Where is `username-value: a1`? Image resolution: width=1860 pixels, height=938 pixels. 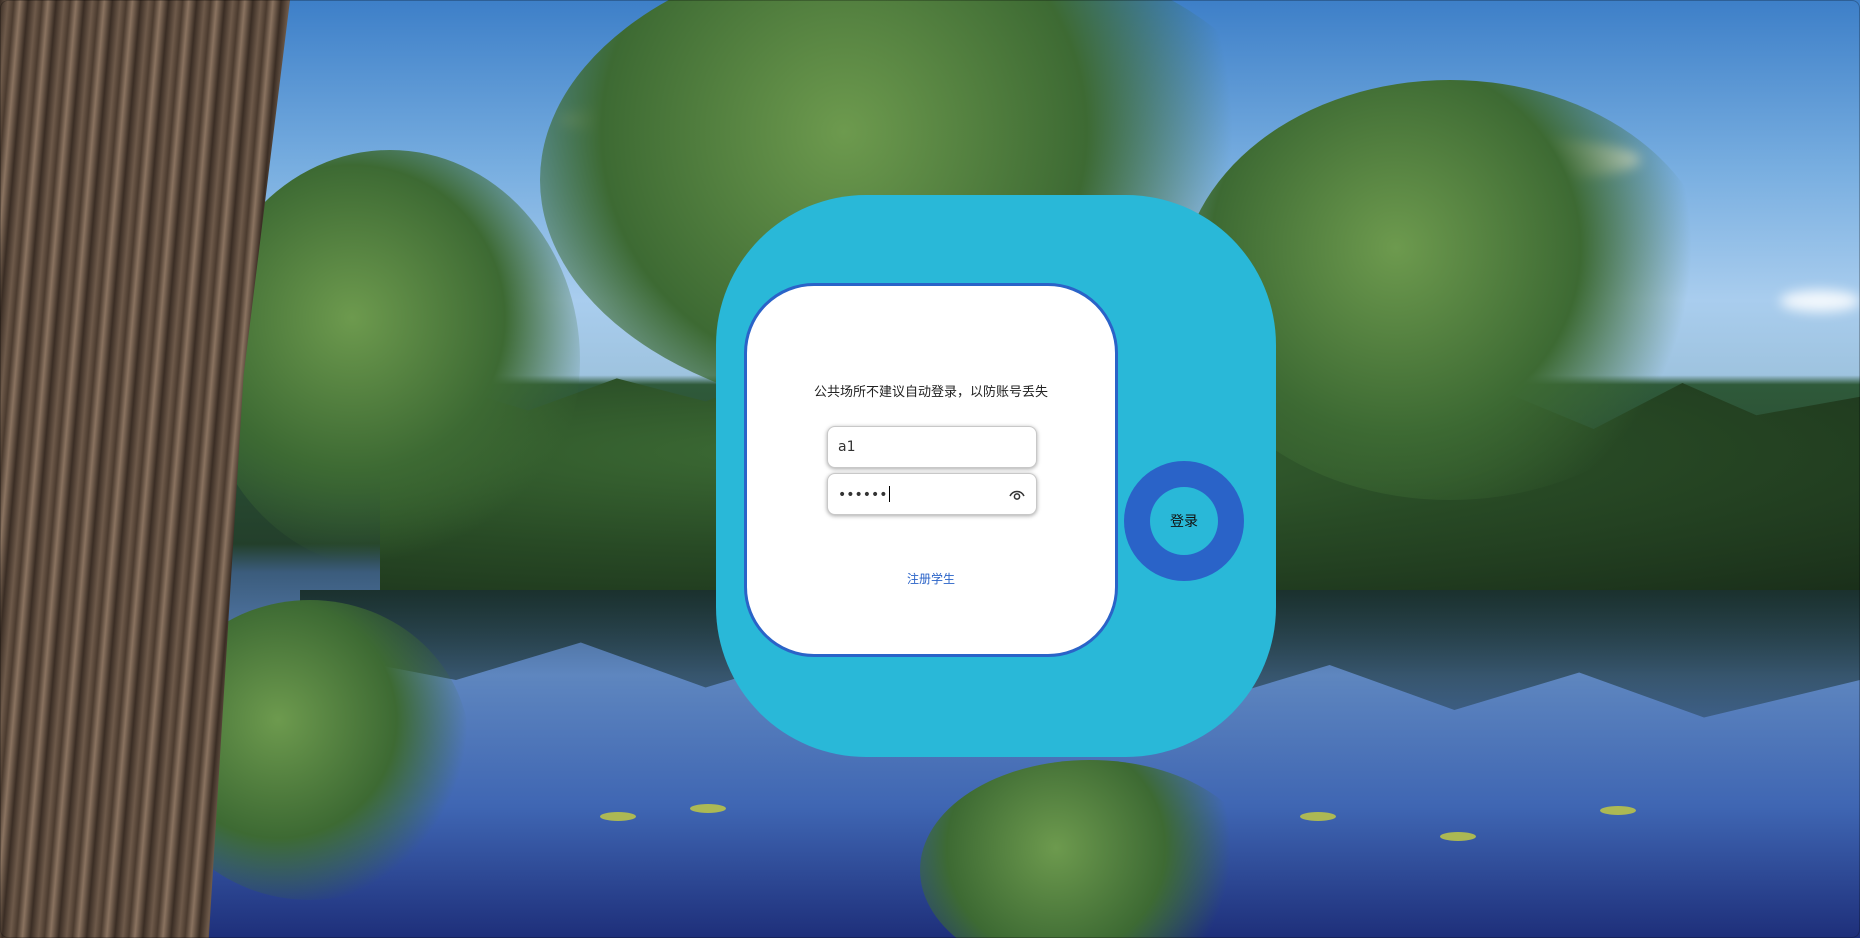 username-value: a1 is located at coordinates (847, 447).